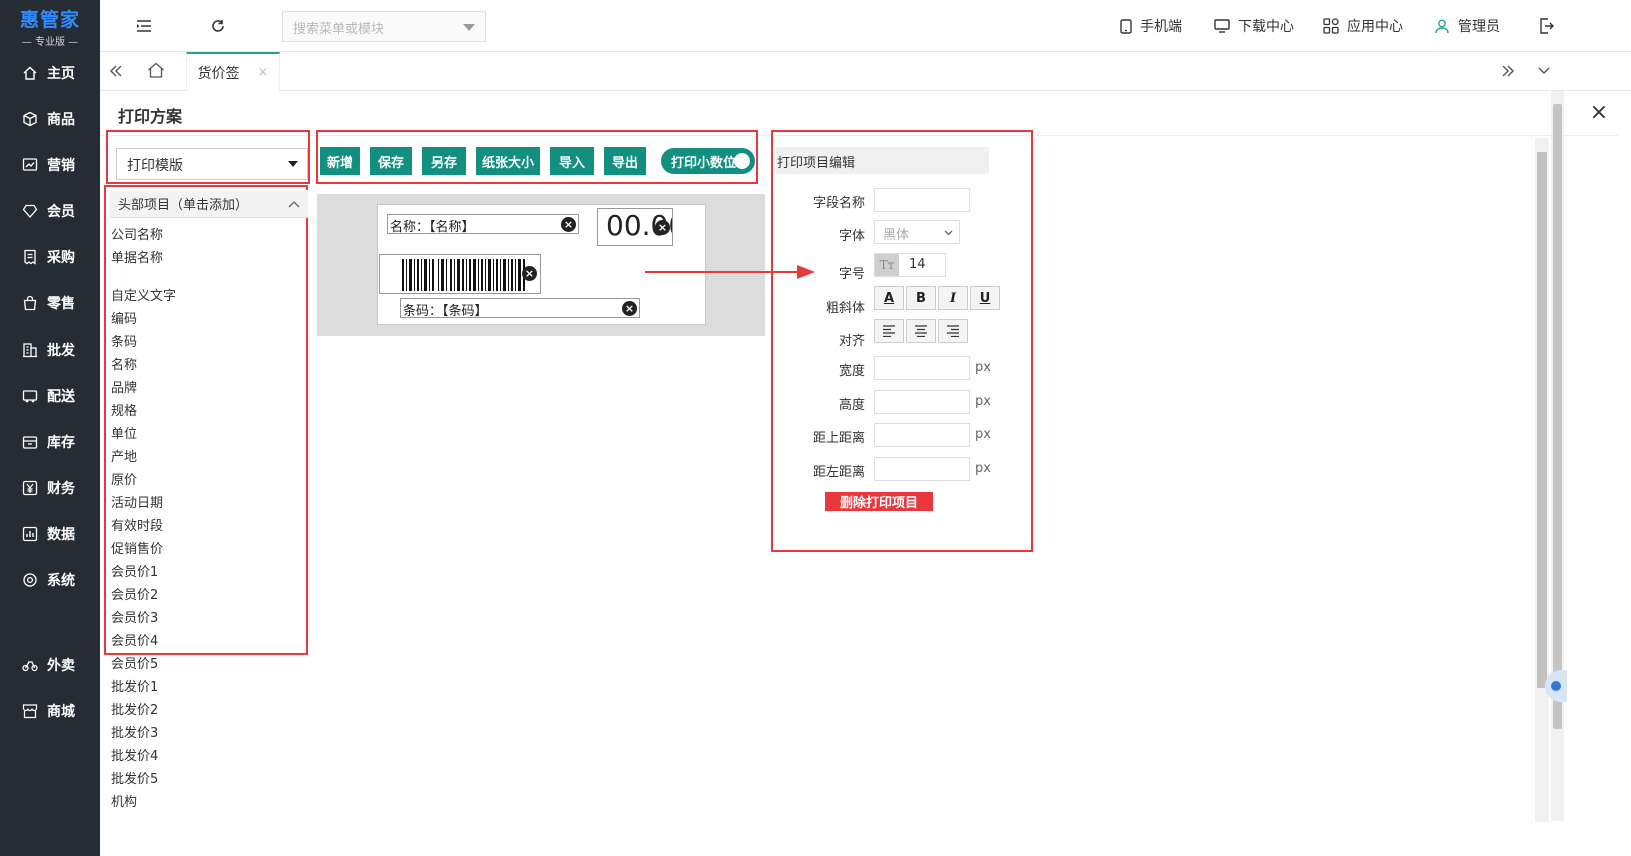 This screenshot has height=856, width=1631. Describe the element at coordinates (910, 265) in the screenshot. I see `font-size-input: Tт 14` at that location.